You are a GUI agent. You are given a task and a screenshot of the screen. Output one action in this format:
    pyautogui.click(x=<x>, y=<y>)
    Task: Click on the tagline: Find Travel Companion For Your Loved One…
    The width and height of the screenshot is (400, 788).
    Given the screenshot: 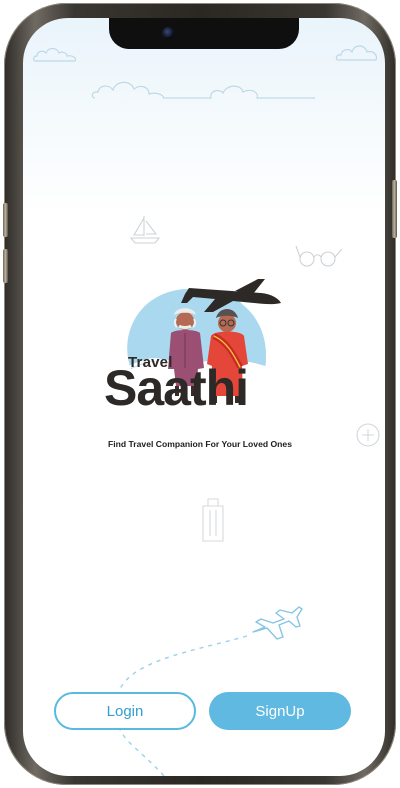 What is the action you would take?
    pyautogui.click(x=200, y=444)
    